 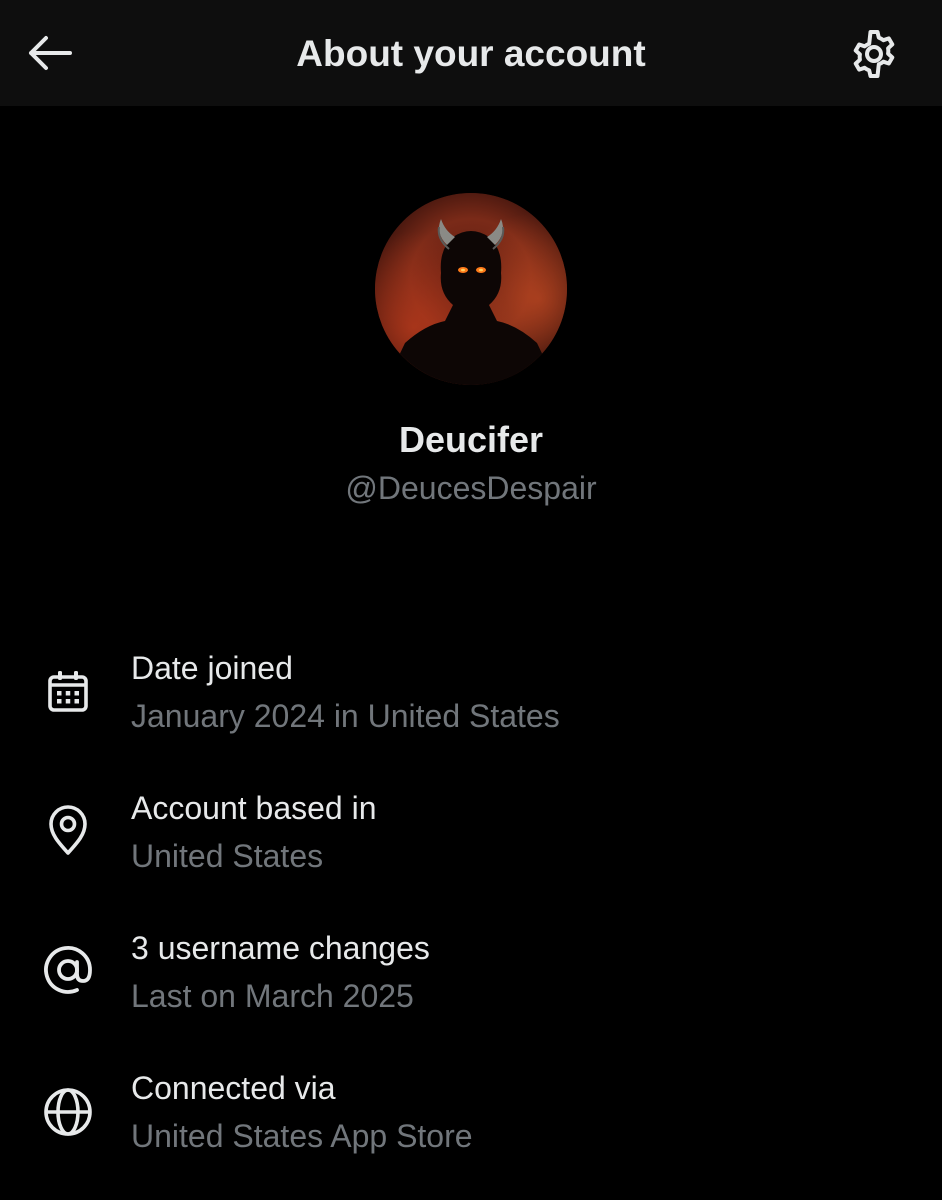 I want to click on top-bar: About your account, so click(x=471, y=53).